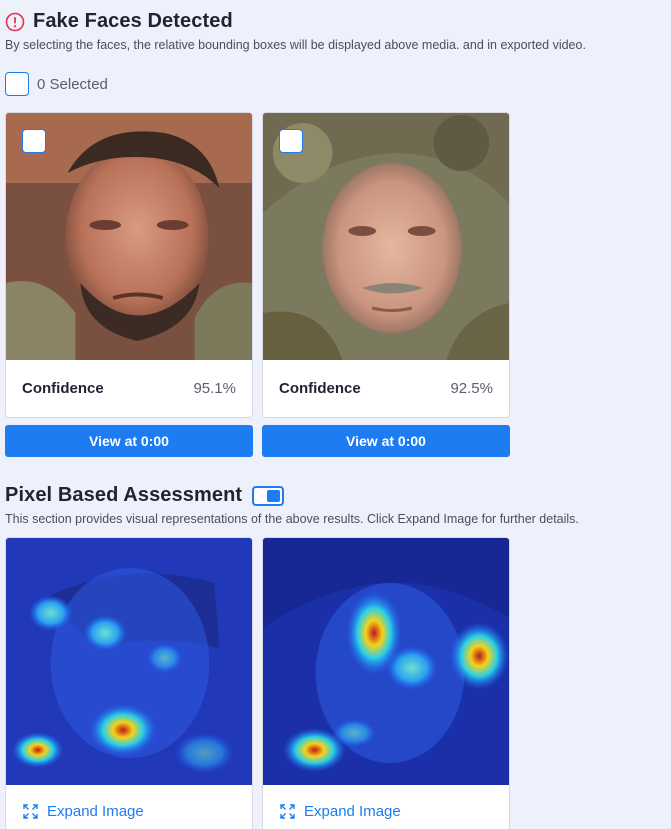  I want to click on fake-faces-title: Fake Faces Detected, so click(133, 21).